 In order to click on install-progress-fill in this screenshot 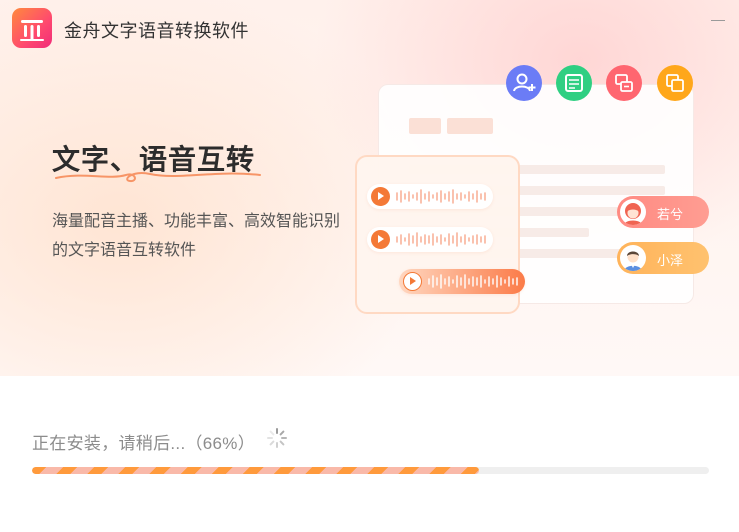, I will do `click(255, 470)`.